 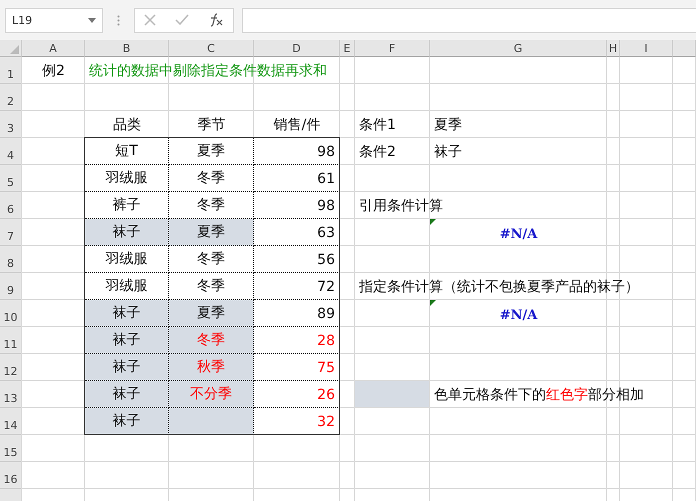 What do you see at coordinates (127, 125) in the screenshot?
I see `column-heading: 品类` at bounding box center [127, 125].